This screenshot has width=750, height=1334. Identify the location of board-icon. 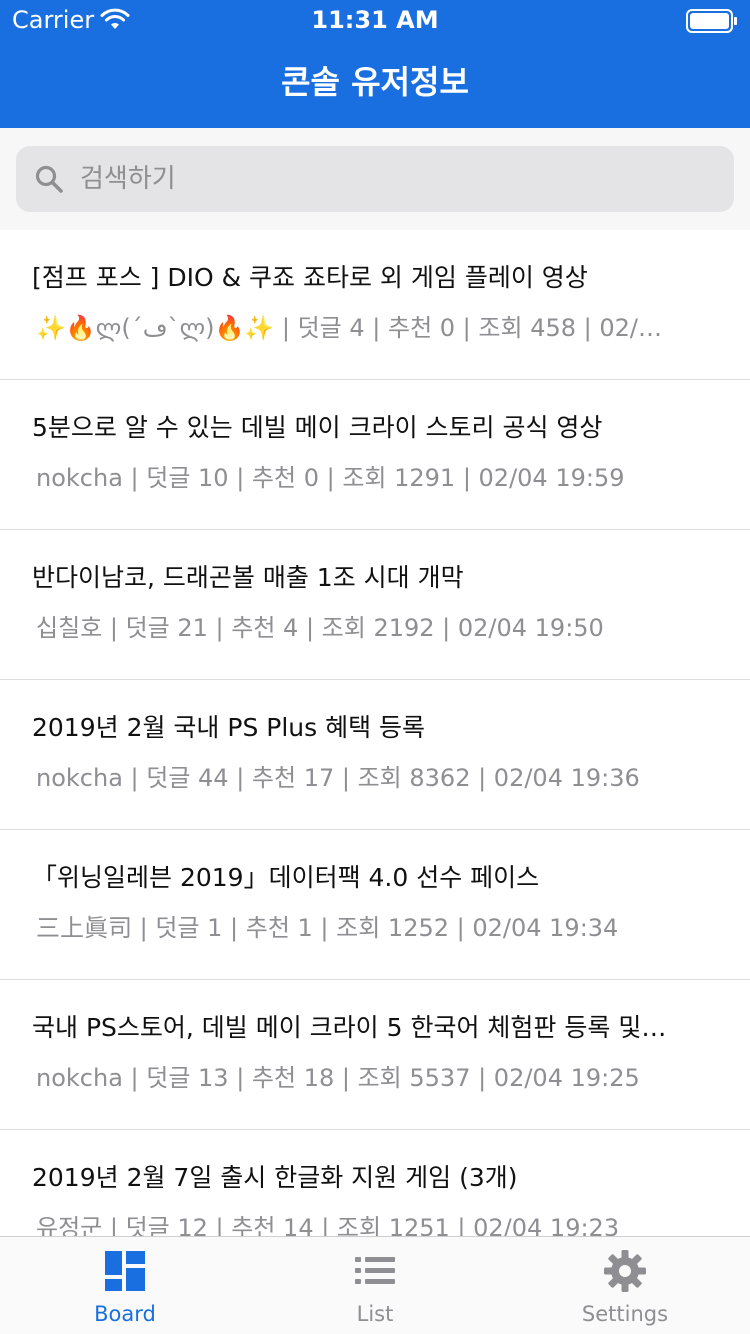
(125, 1271).